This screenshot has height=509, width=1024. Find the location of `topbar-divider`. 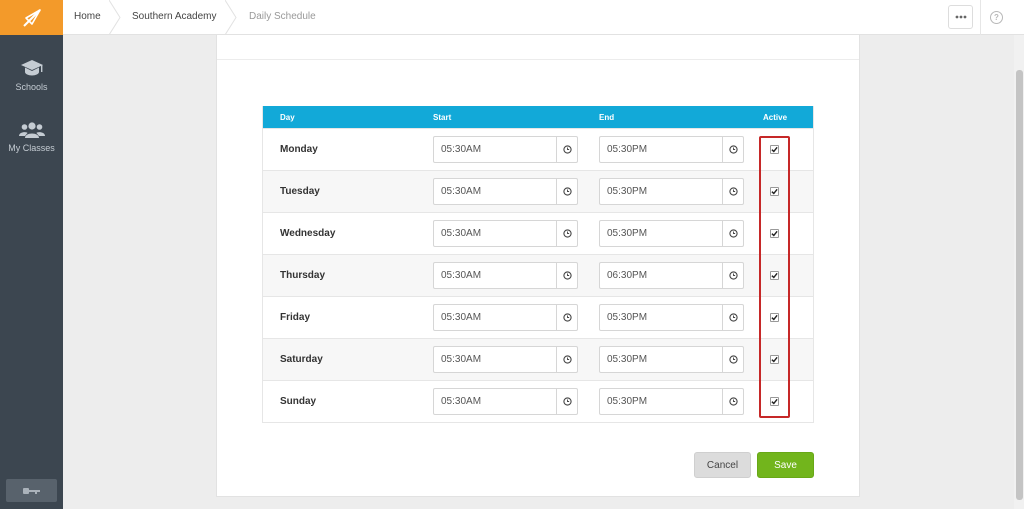

topbar-divider is located at coordinates (980, 17).